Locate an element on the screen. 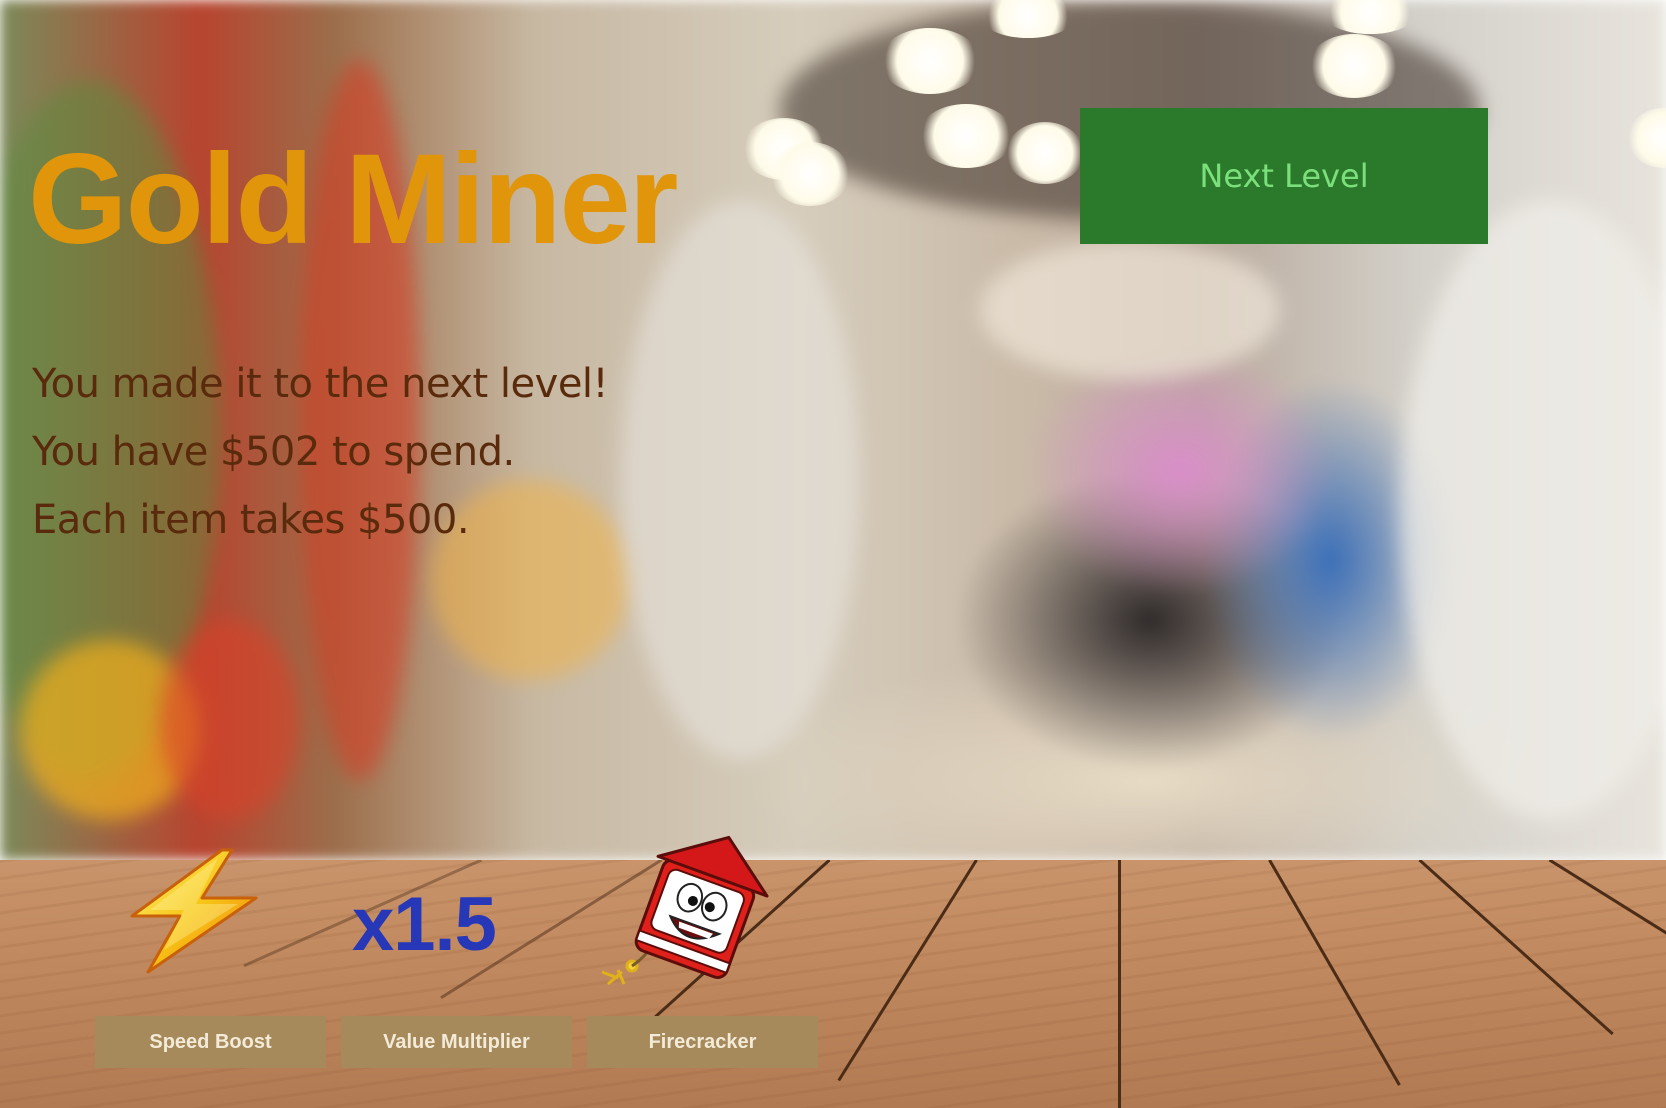 This screenshot has height=1108, width=1666. item-cost-message: Each item takes $500. is located at coordinates (251, 520).